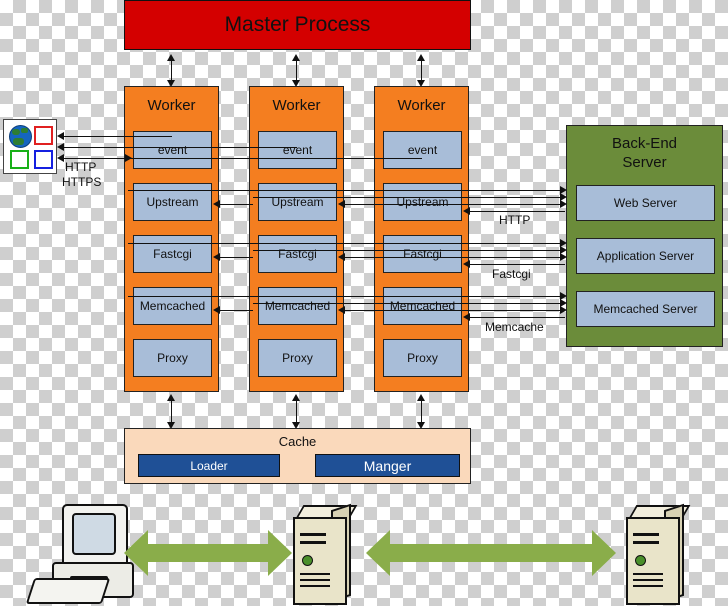 The height and width of the screenshot is (606, 728). Describe the element at coordinates (491, 553) in the screenshot. I see `green-arrow-server-backend` at that location.